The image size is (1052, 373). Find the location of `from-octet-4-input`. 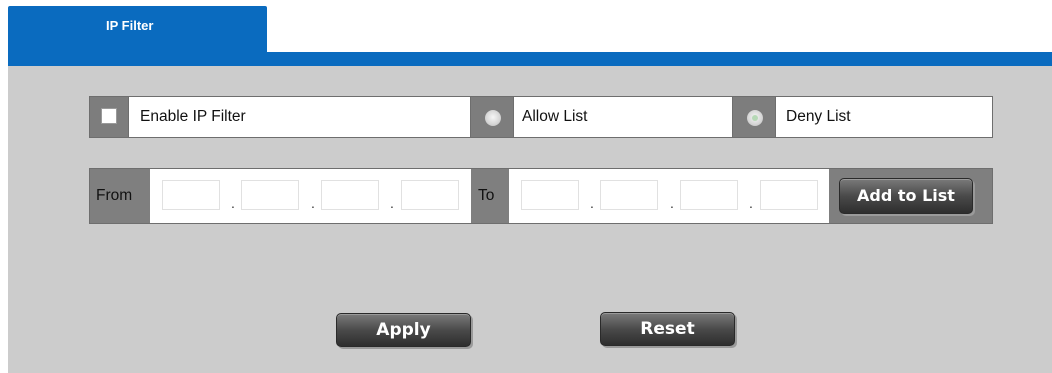

from-octet-4-input is located at coordinates (430, 195).